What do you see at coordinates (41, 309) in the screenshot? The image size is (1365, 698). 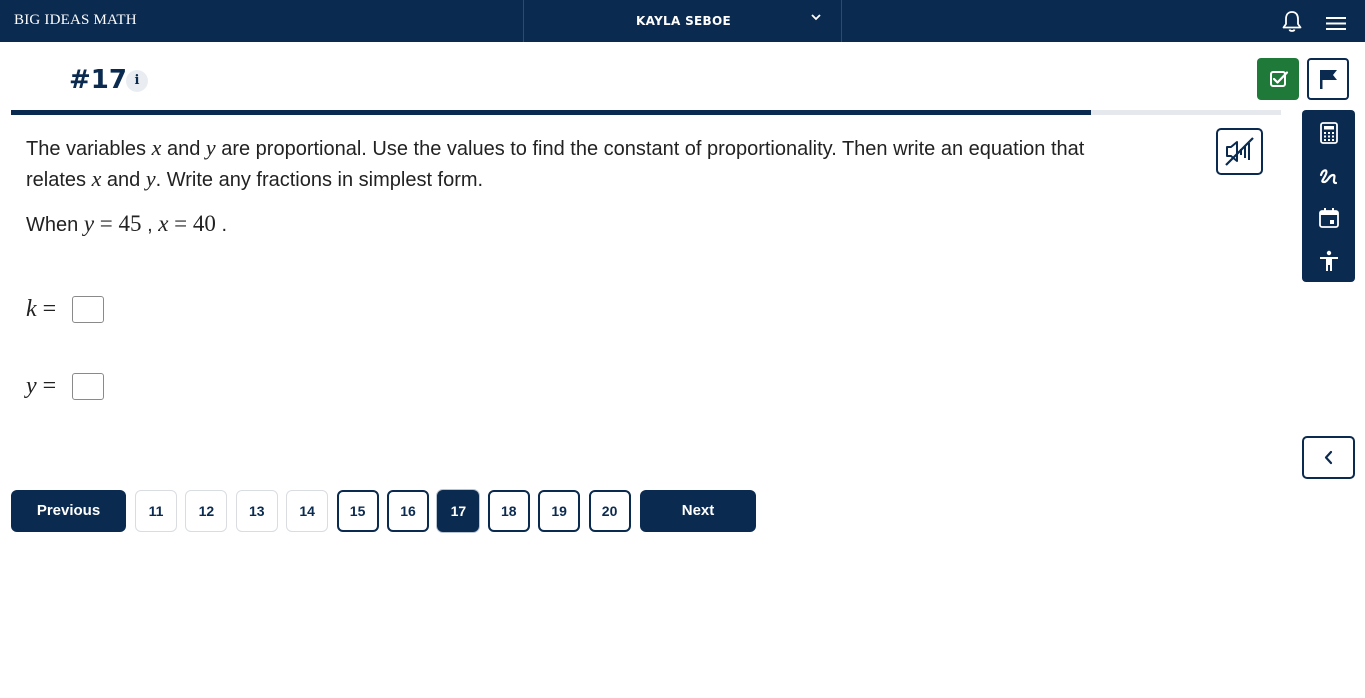 I see `answer-label-k: k =` at bounding box center [41, 309].